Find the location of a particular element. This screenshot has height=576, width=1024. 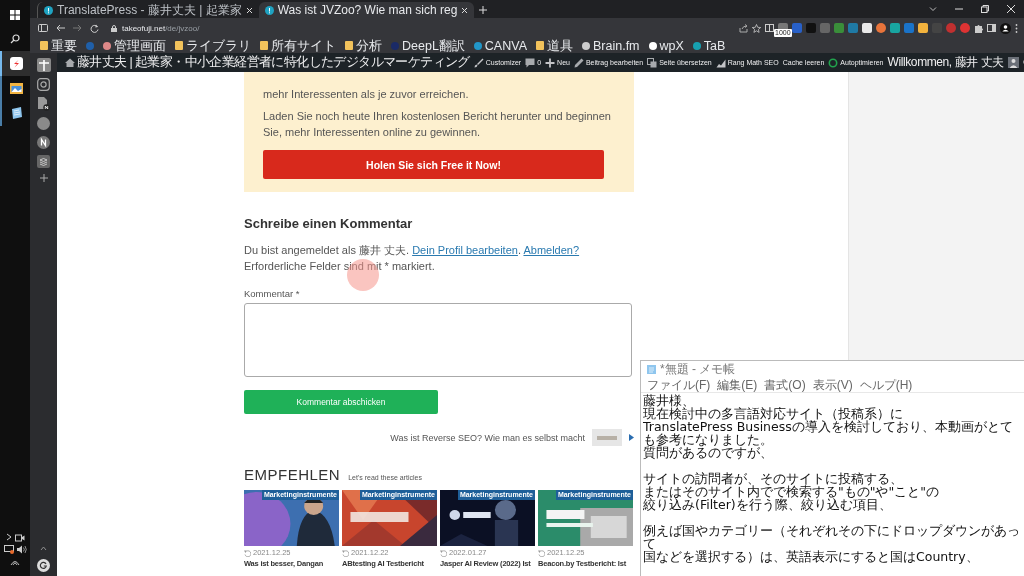

star-icon is located at coordinates (756, 28).